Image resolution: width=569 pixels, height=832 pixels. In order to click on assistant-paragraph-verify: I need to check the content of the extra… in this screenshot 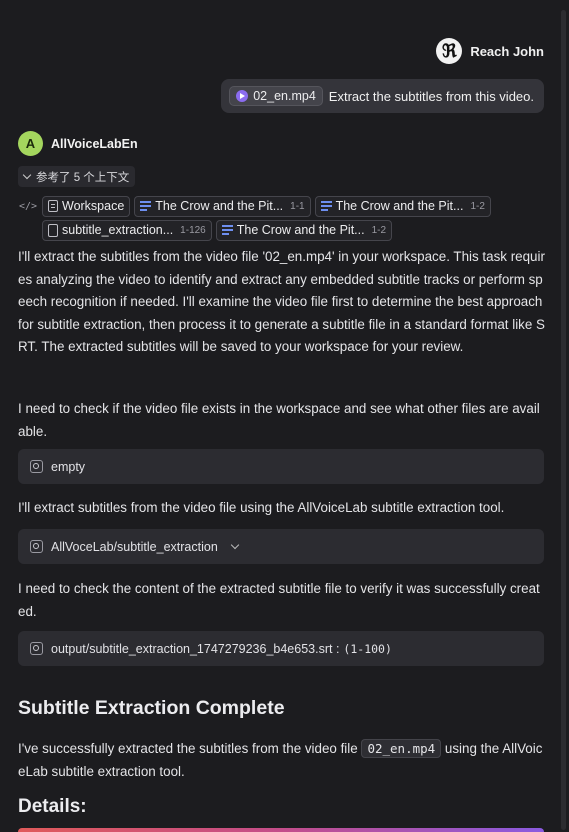, I will do `click(279, 600)`.